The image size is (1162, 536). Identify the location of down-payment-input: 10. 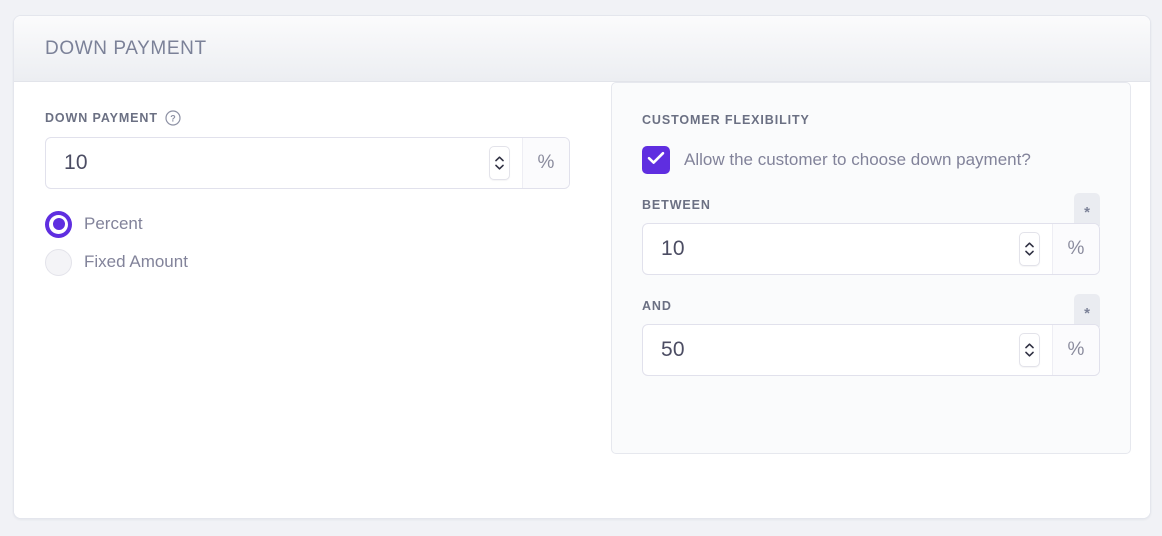
(267, 163).